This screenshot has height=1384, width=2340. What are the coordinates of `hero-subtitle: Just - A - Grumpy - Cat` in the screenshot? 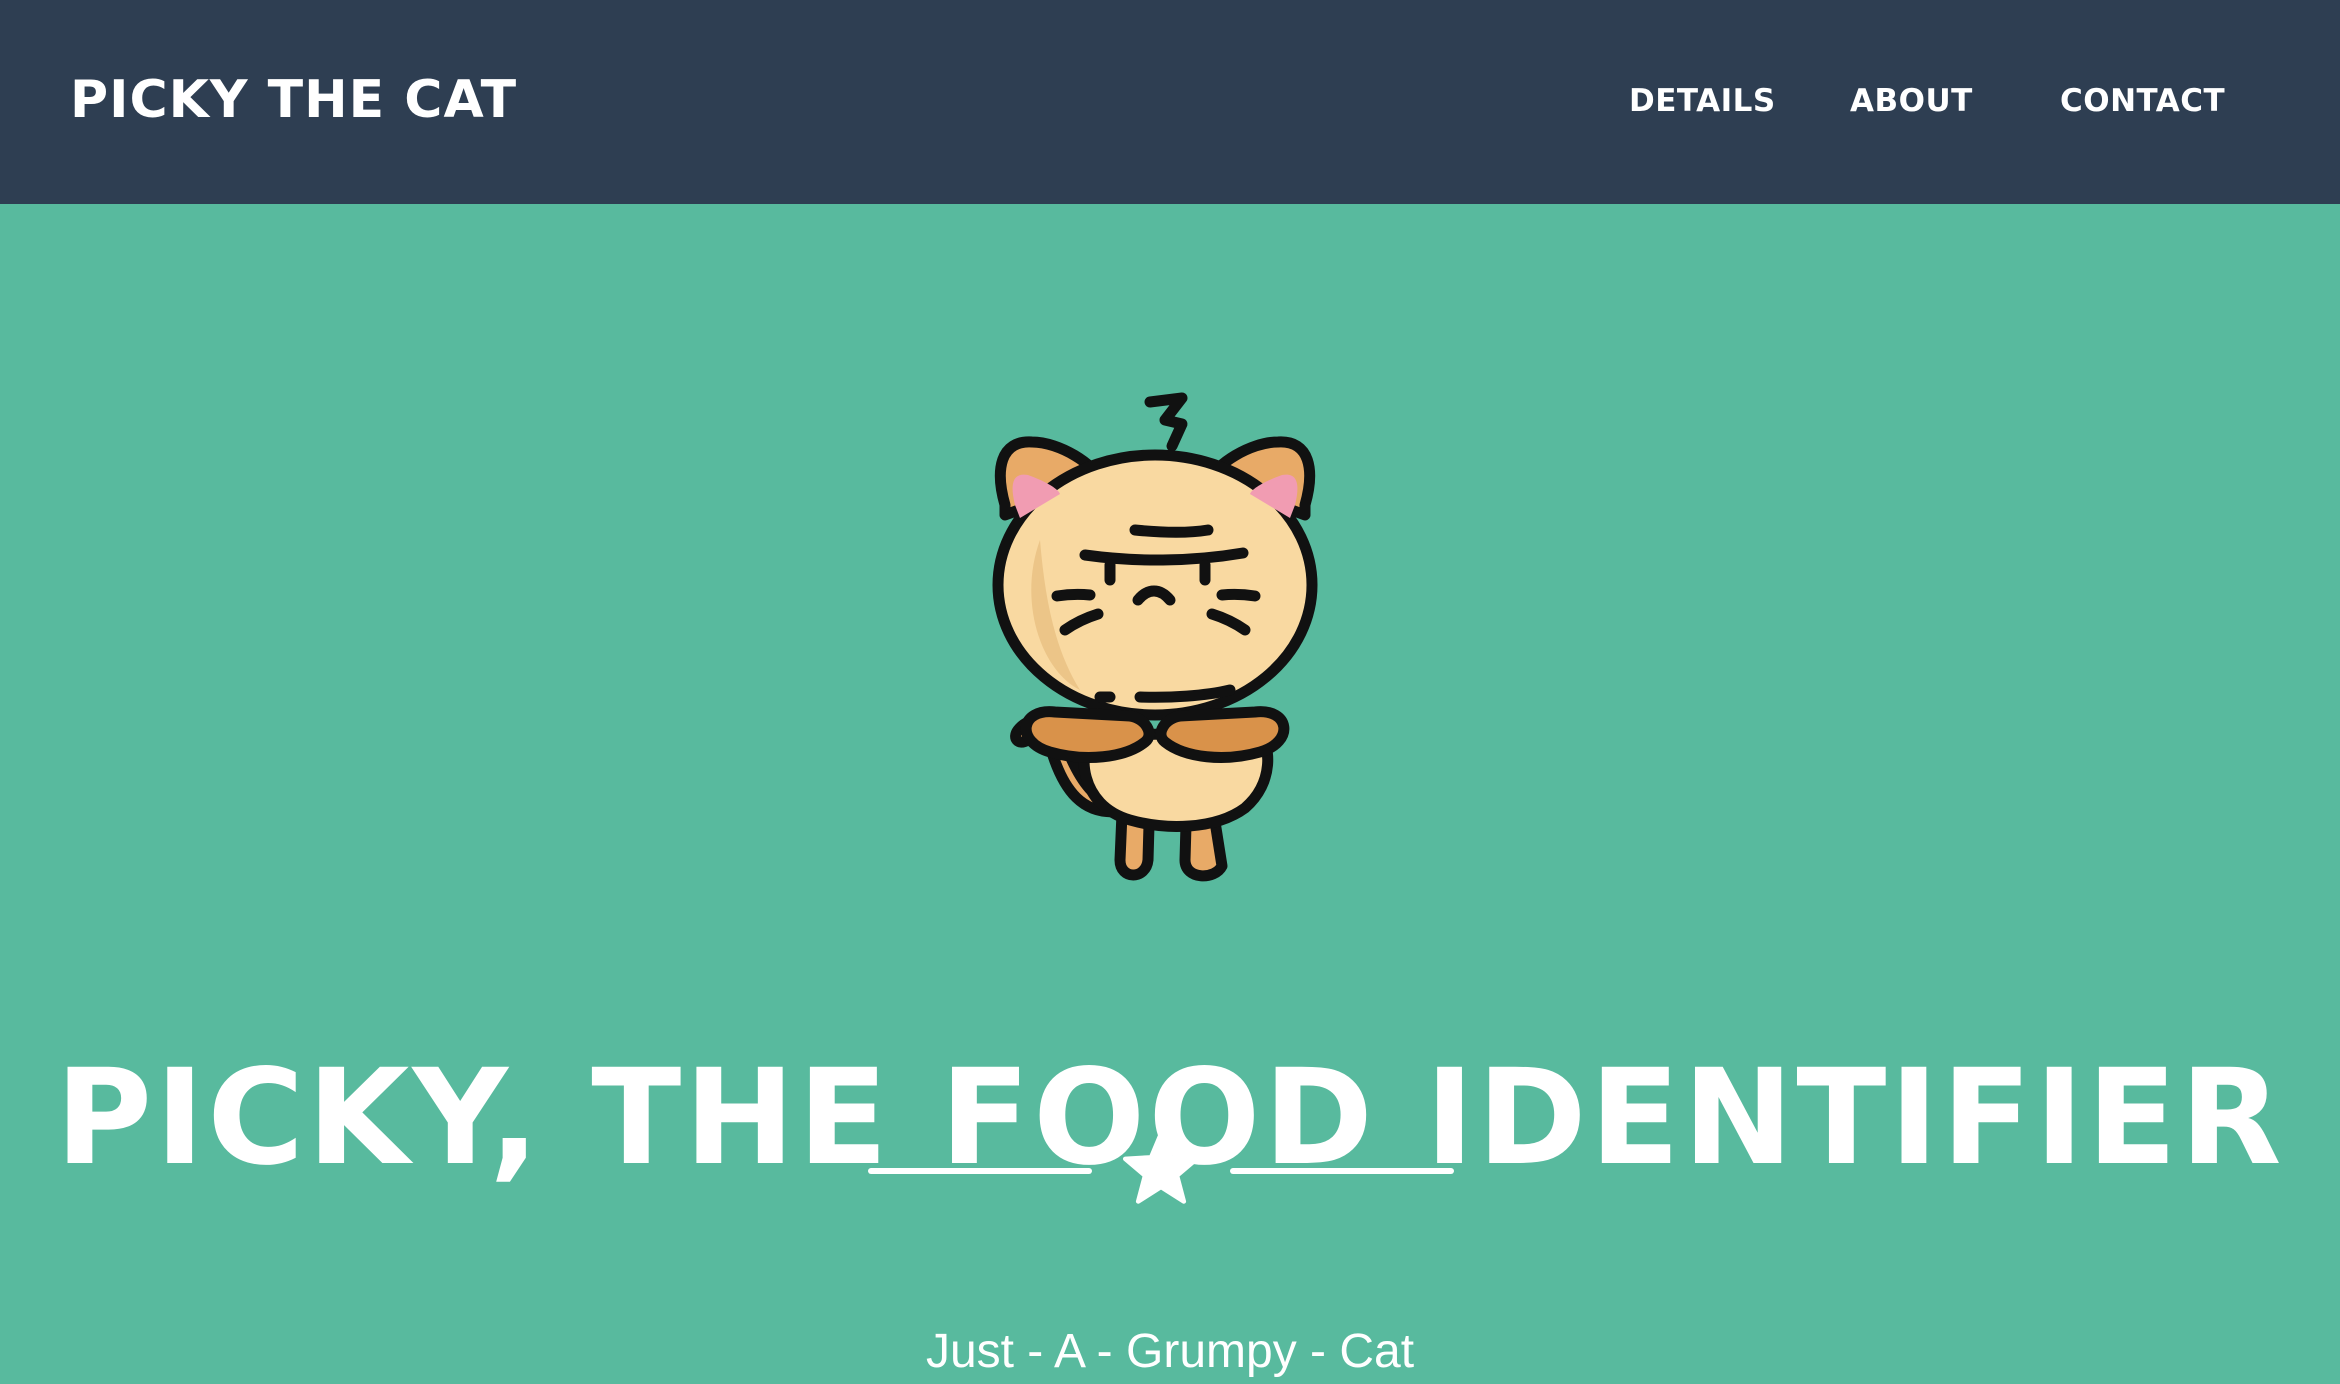 It's located at (1170, 1351).